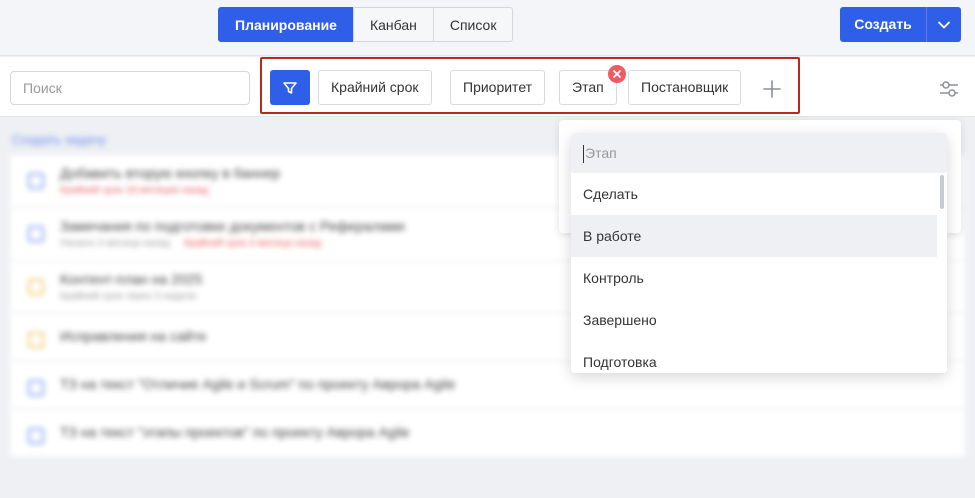 This screenshot has width=975, height=498. I want to click on filter-icon, so click(290, 87).